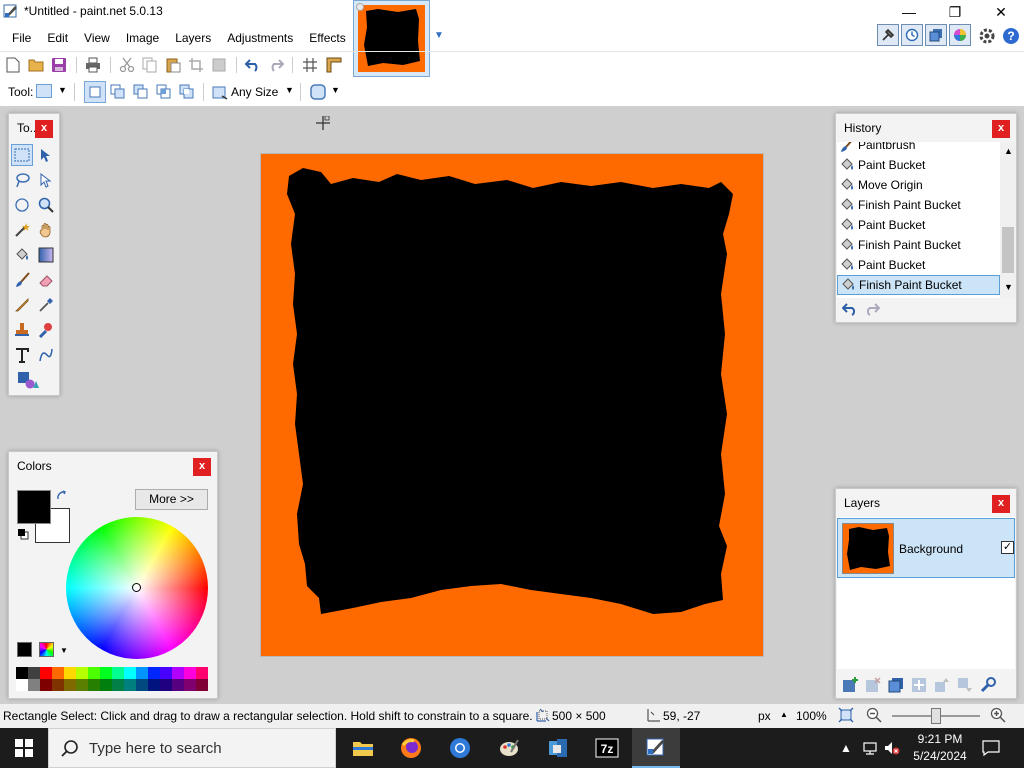  Describe the element at coordinates (46, 305) in the screenshot. I see `color-picker-tool-icon` at that location.